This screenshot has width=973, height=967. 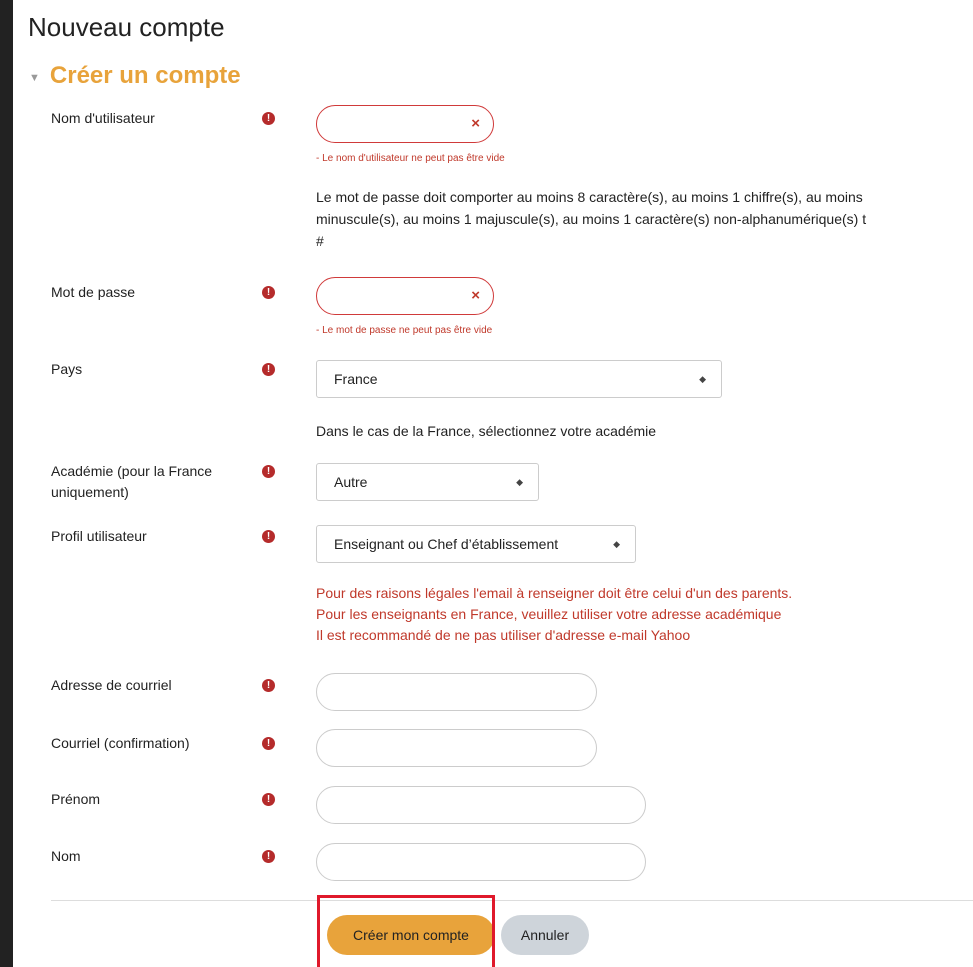 I want to click on country-select: France ◆, so click(x=519, y=379).